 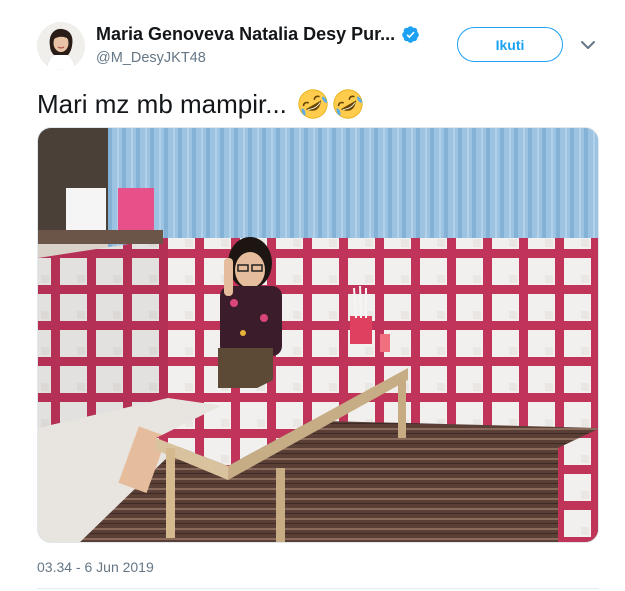 What do you see at coordinates (318, 588) in the screenshot?
I see `divider` at bounding box center [318, 588].